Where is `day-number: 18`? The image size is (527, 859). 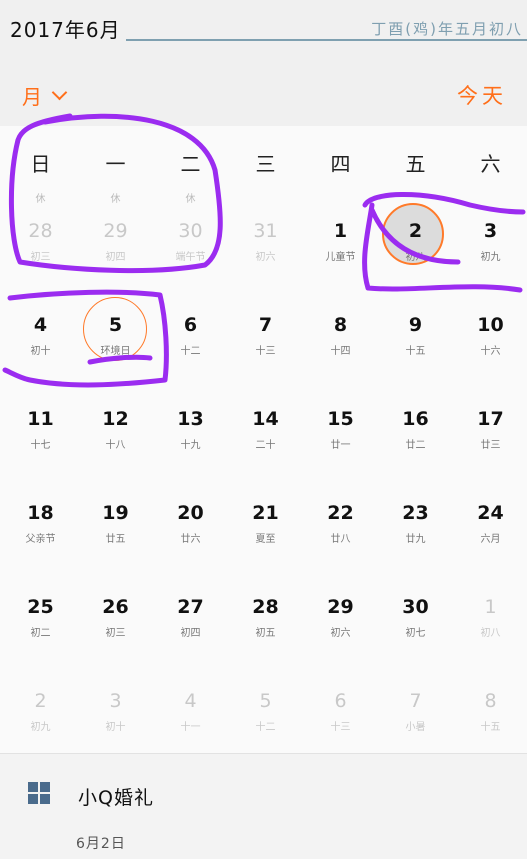
day-number: 18 is located at coordinates (40, 513).